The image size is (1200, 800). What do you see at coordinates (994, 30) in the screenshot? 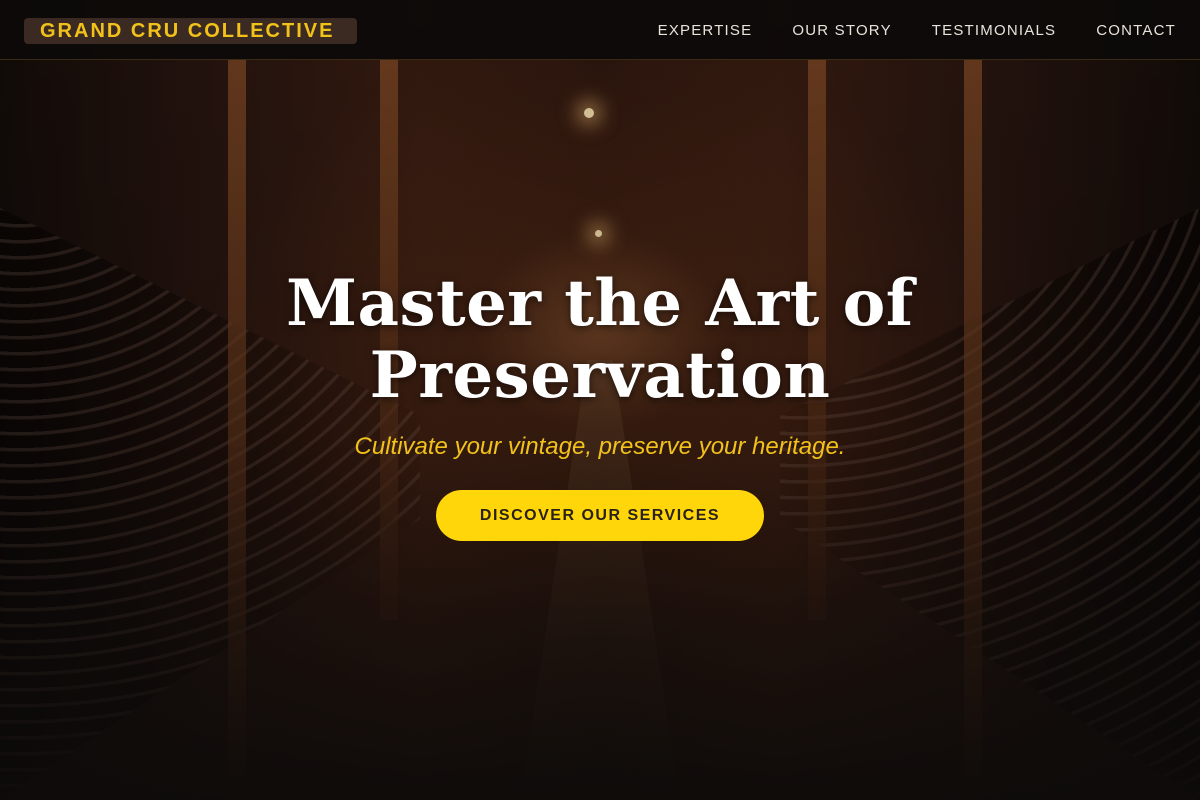
I see `nav-link-testimonials: TESTIMONIALS` at bounding box center [994, 30].